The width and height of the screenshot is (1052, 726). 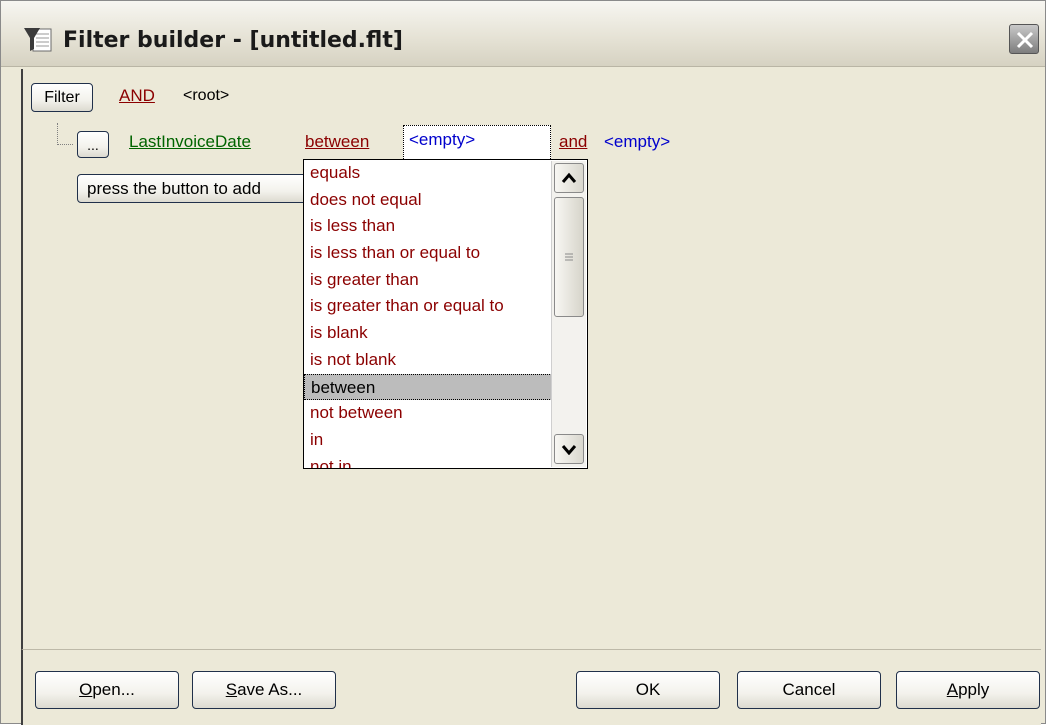 I want to click on operator-option: is not blank, so click(x=430, y=360).